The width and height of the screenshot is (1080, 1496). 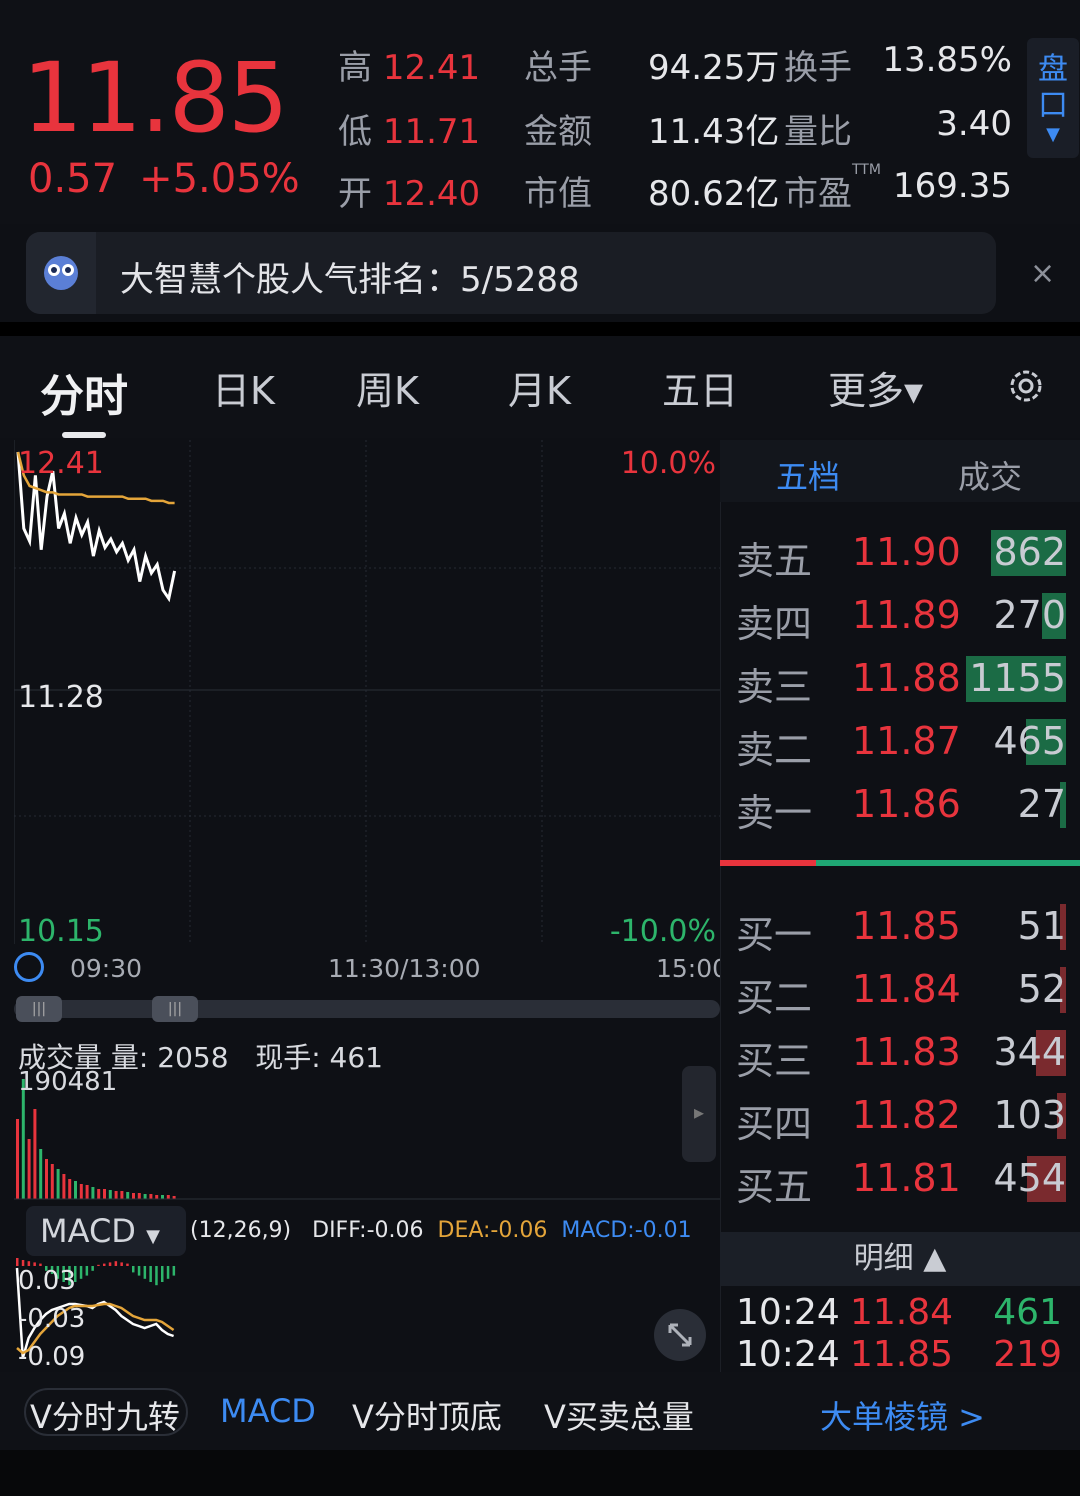 I want to click on tab-intraday: 分时, so click(x=84, y=392).